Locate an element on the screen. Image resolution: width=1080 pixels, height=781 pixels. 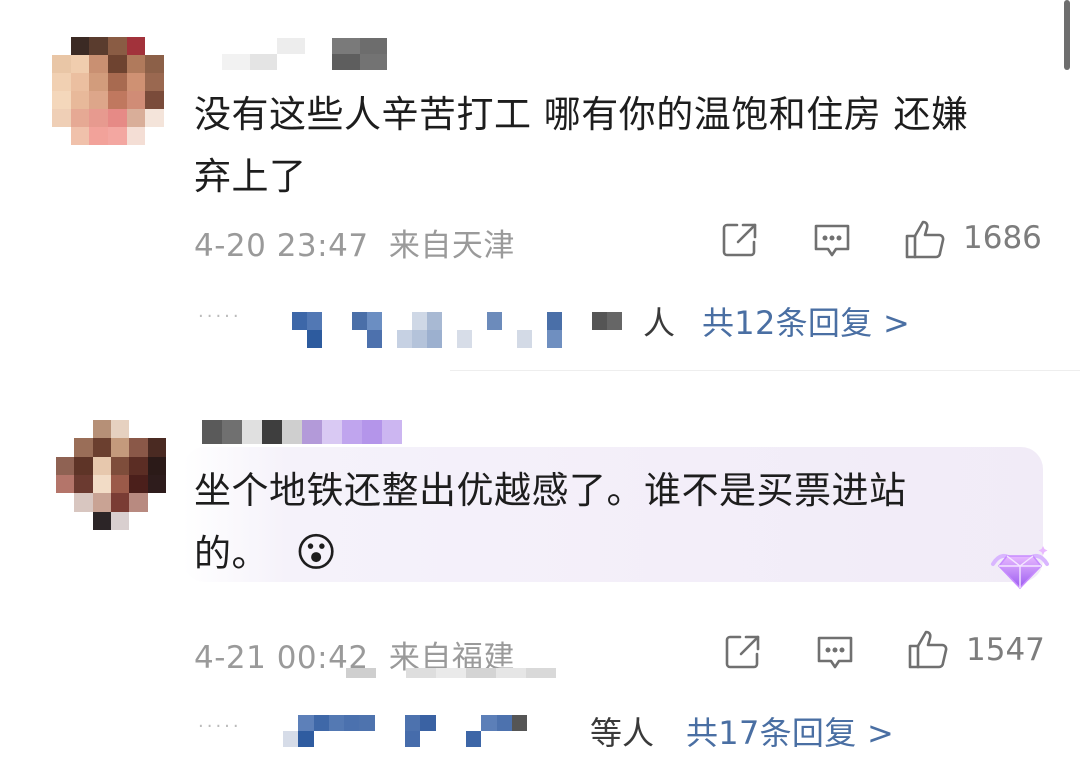
replier-avatars-1-censored is located at coordinates (457, 330).